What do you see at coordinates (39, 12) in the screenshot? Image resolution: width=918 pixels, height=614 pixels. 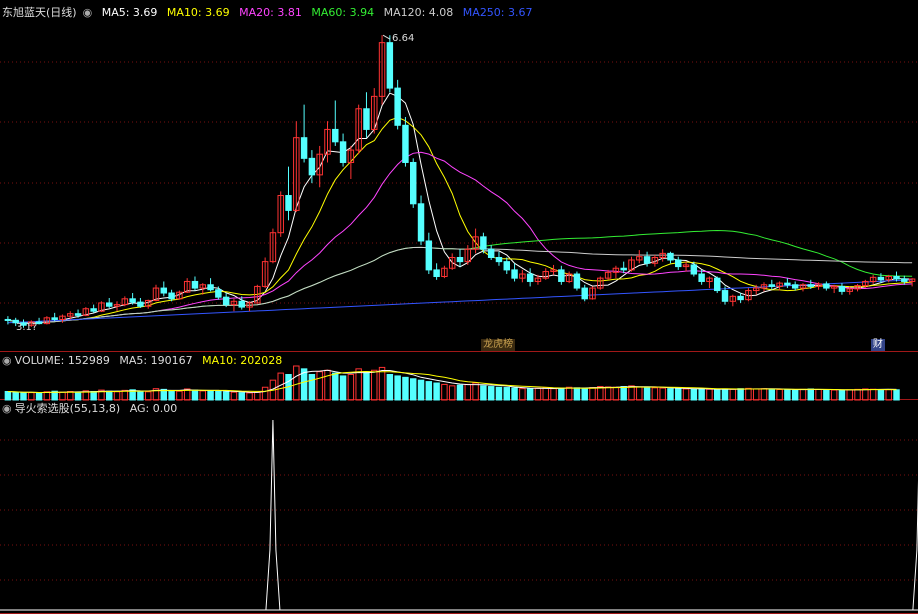 I see `stock-title: 东旭蓝天(日线)` at bounding box center [39, 12].